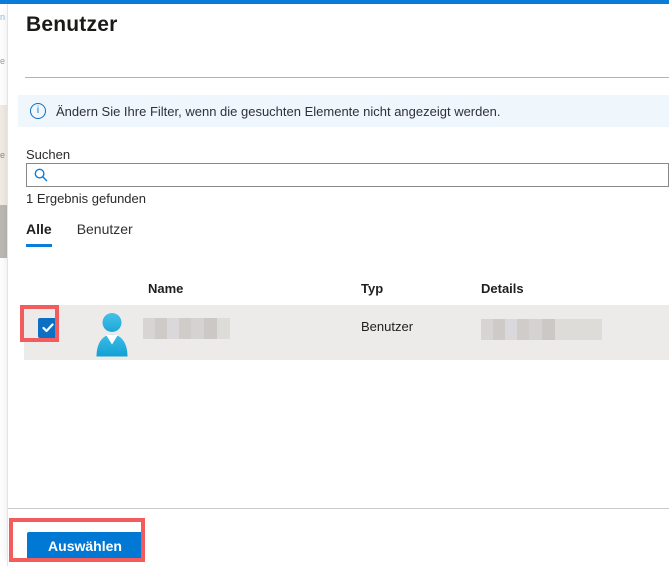  What do you see at coordinates (39, 234) in the screenshot?
I see `tab-alle: Alle` at bounding box center [39, 234].